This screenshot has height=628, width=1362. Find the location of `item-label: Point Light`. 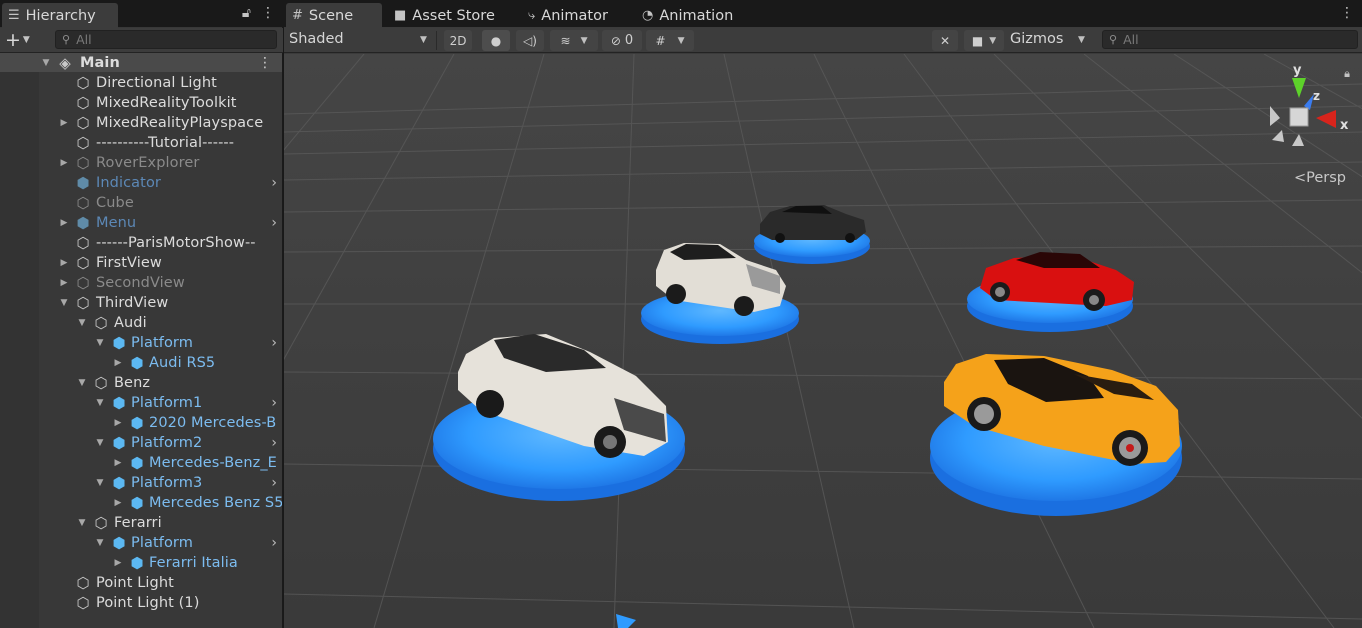

item-label: Point Light is located at coordinates (135, 583).